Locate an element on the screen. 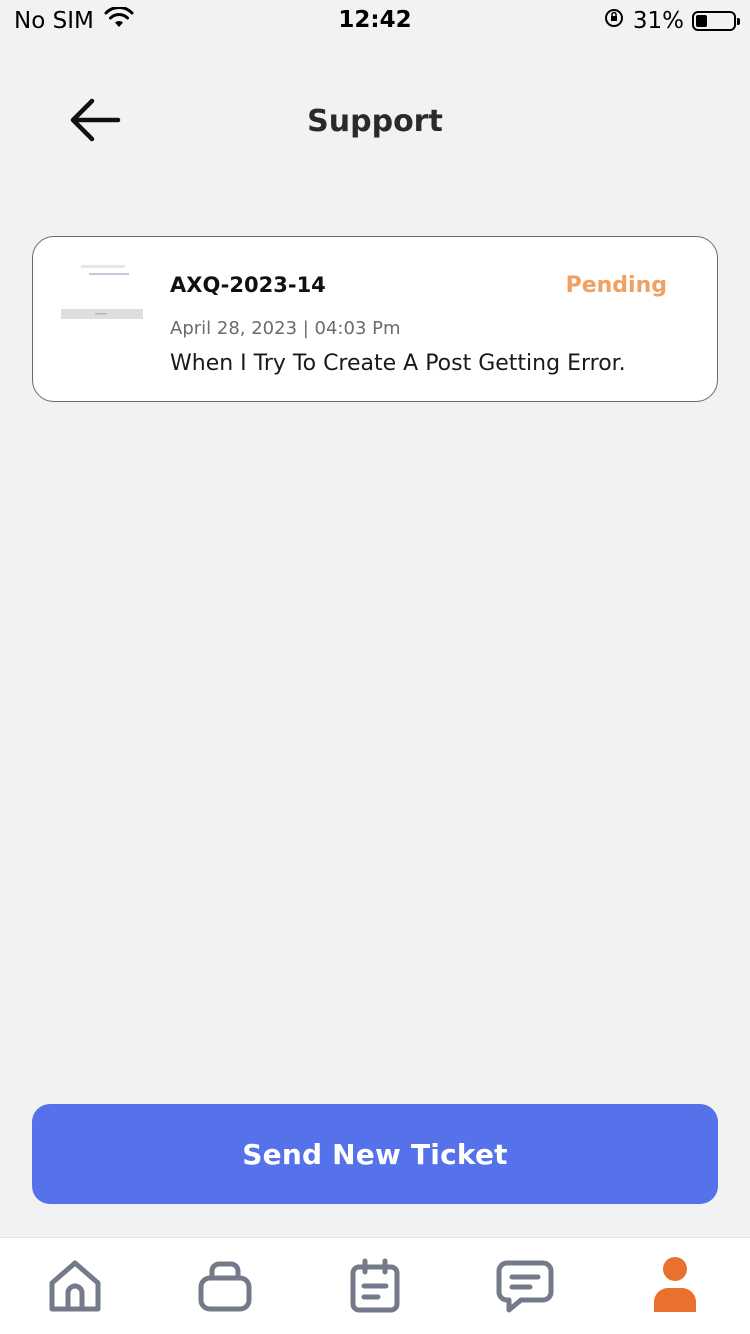 The height and width of the screenshot is (1334, 750). ticket-id: AXQ-2023-14 is located at coordinates (248, 285).